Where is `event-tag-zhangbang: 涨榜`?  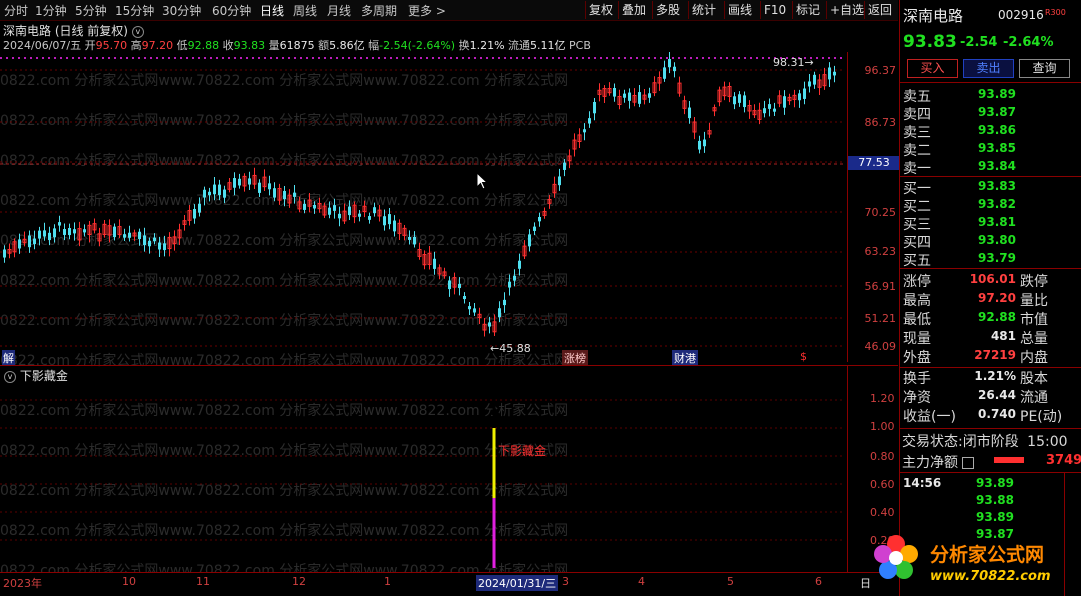 event-tag-zhangbang: 涨榜 is located at coordinates (575, 358).